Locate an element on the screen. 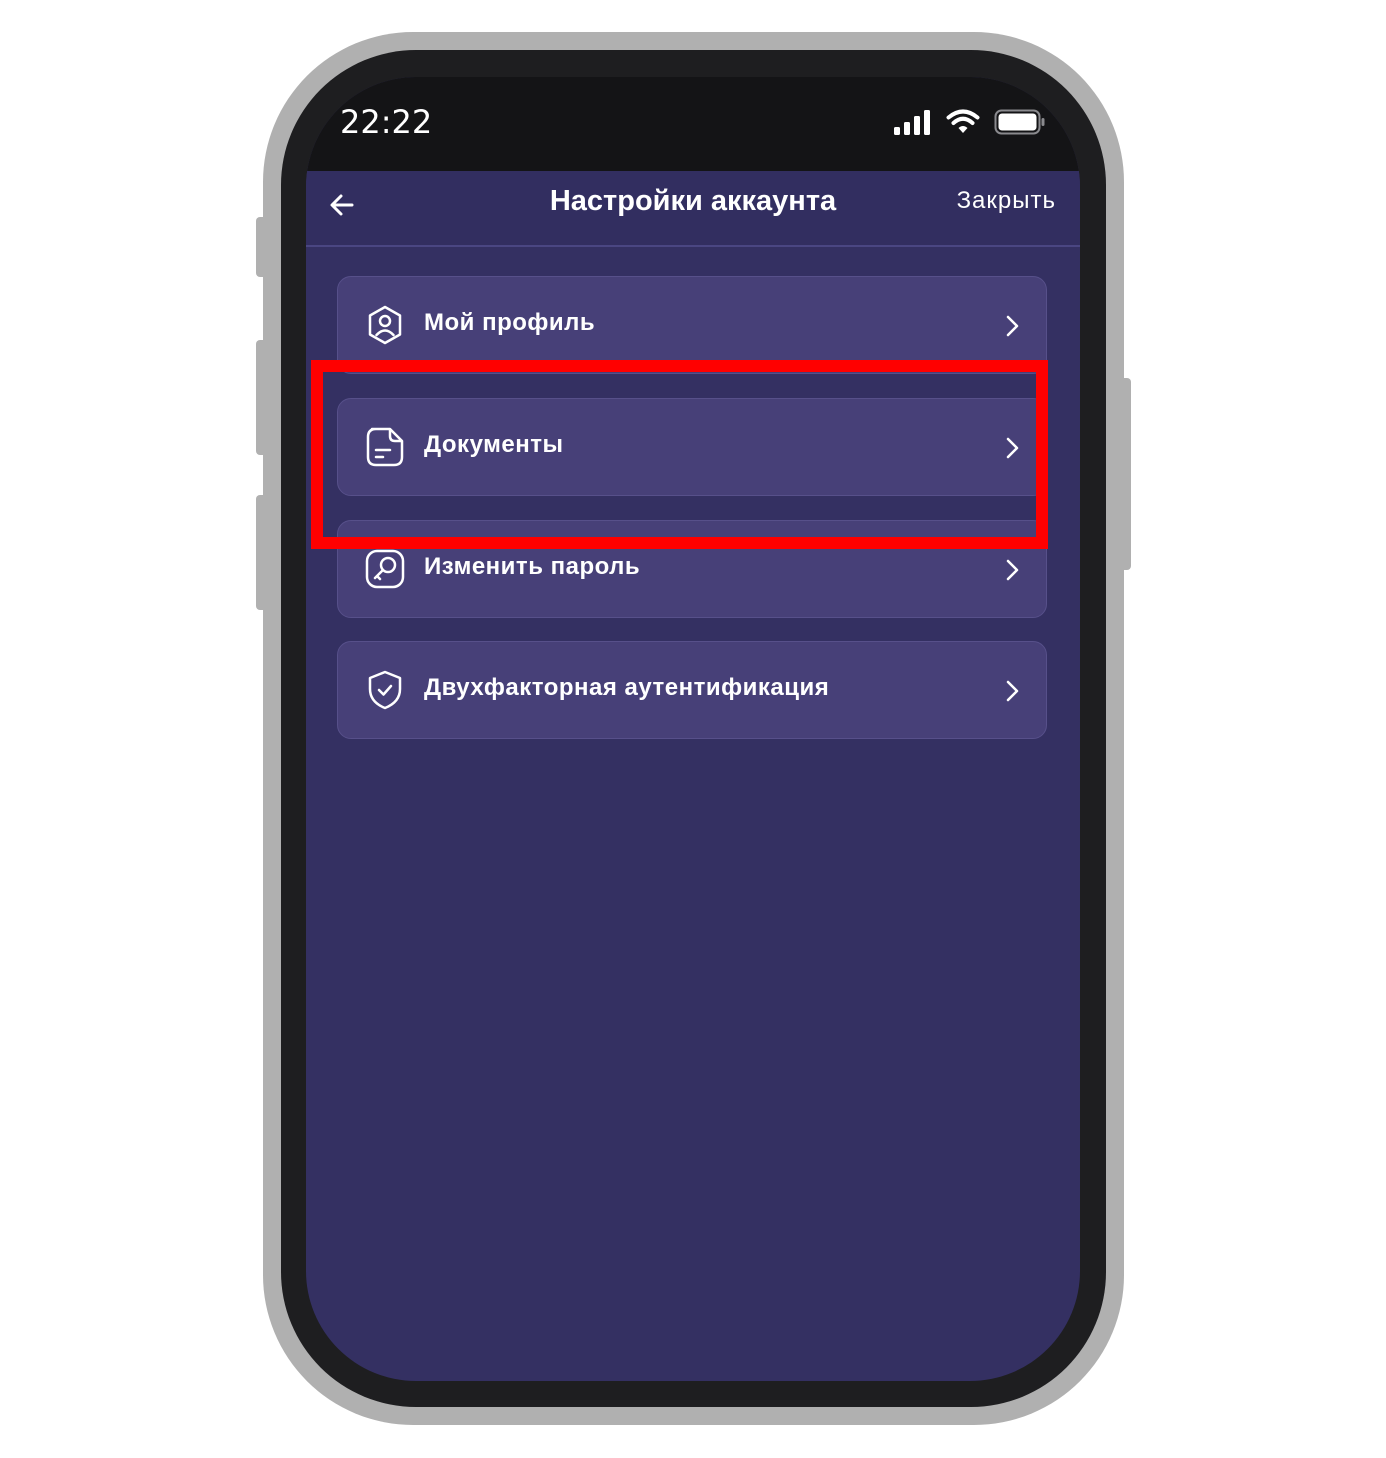 This screenshot has height=1458, width=1386. menu-item-change-password: Изменить пароль is located at coordinates (692, 569).